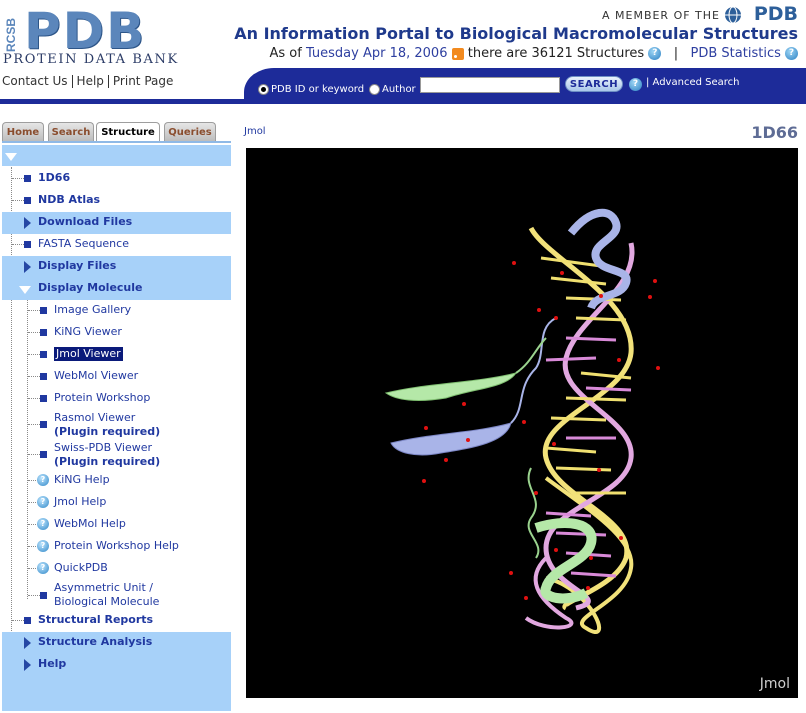 The height and width of the screenshot is (713, 806). What do you see at coordinates (490, 85) in the screenshot?
I see `search-input` at bounding box center [490, 85].